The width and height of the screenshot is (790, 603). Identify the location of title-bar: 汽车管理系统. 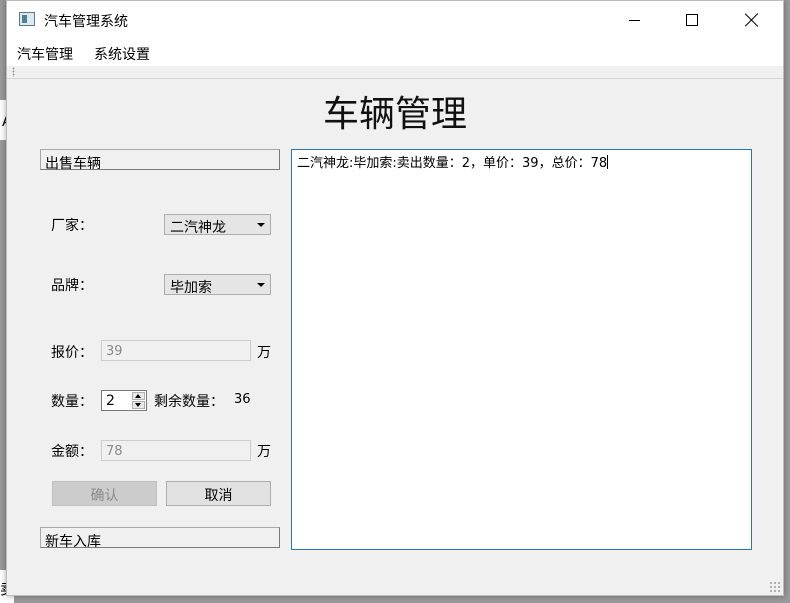
(395, 20).